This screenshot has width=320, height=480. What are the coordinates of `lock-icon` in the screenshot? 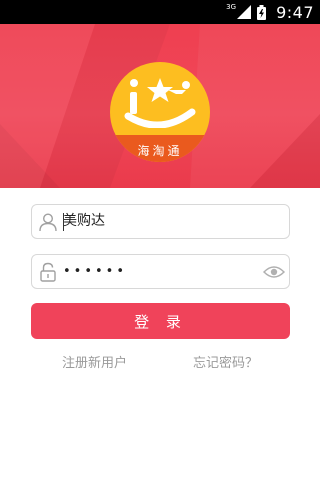 It's located at (48, 272).